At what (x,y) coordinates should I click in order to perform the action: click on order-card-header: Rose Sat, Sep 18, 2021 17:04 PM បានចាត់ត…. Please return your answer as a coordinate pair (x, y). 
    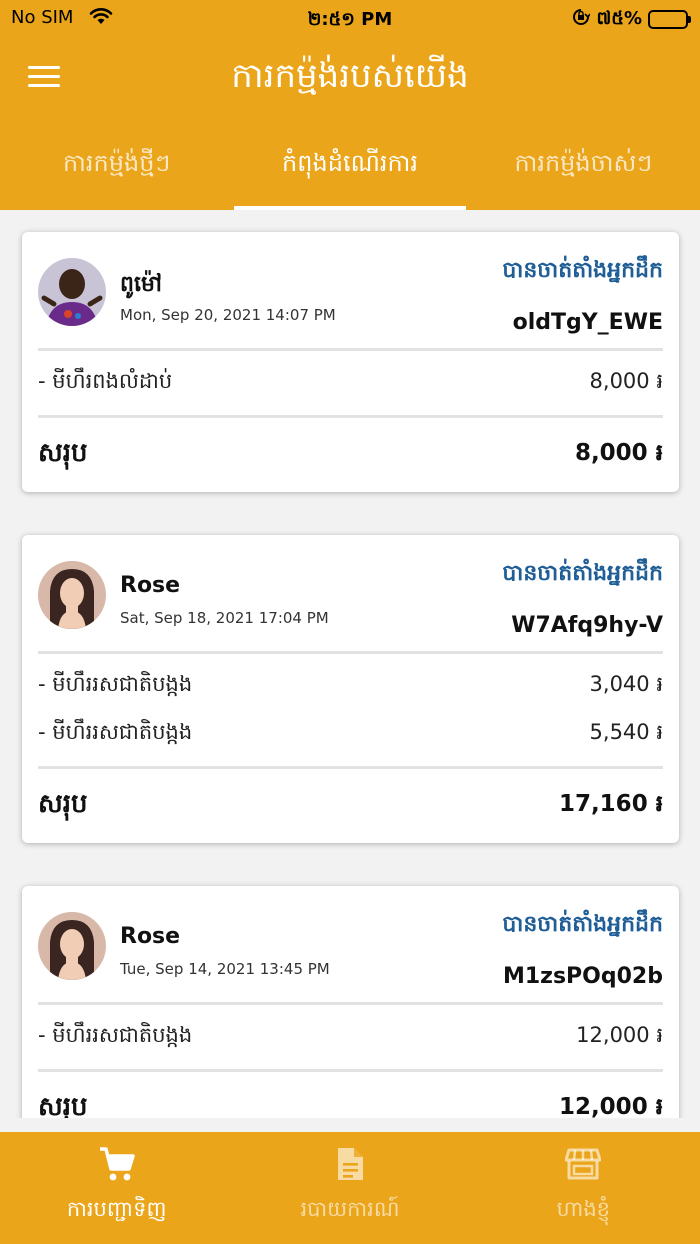
    Looking at the image, I should click on (350, 593).